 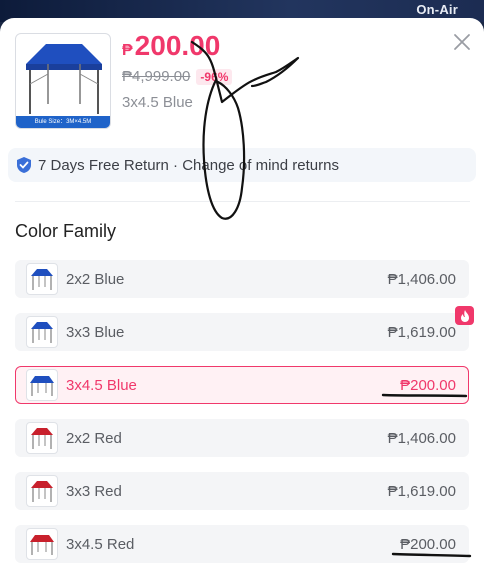 I want to click on price-value: 200.00, so click(x=177, y=45).